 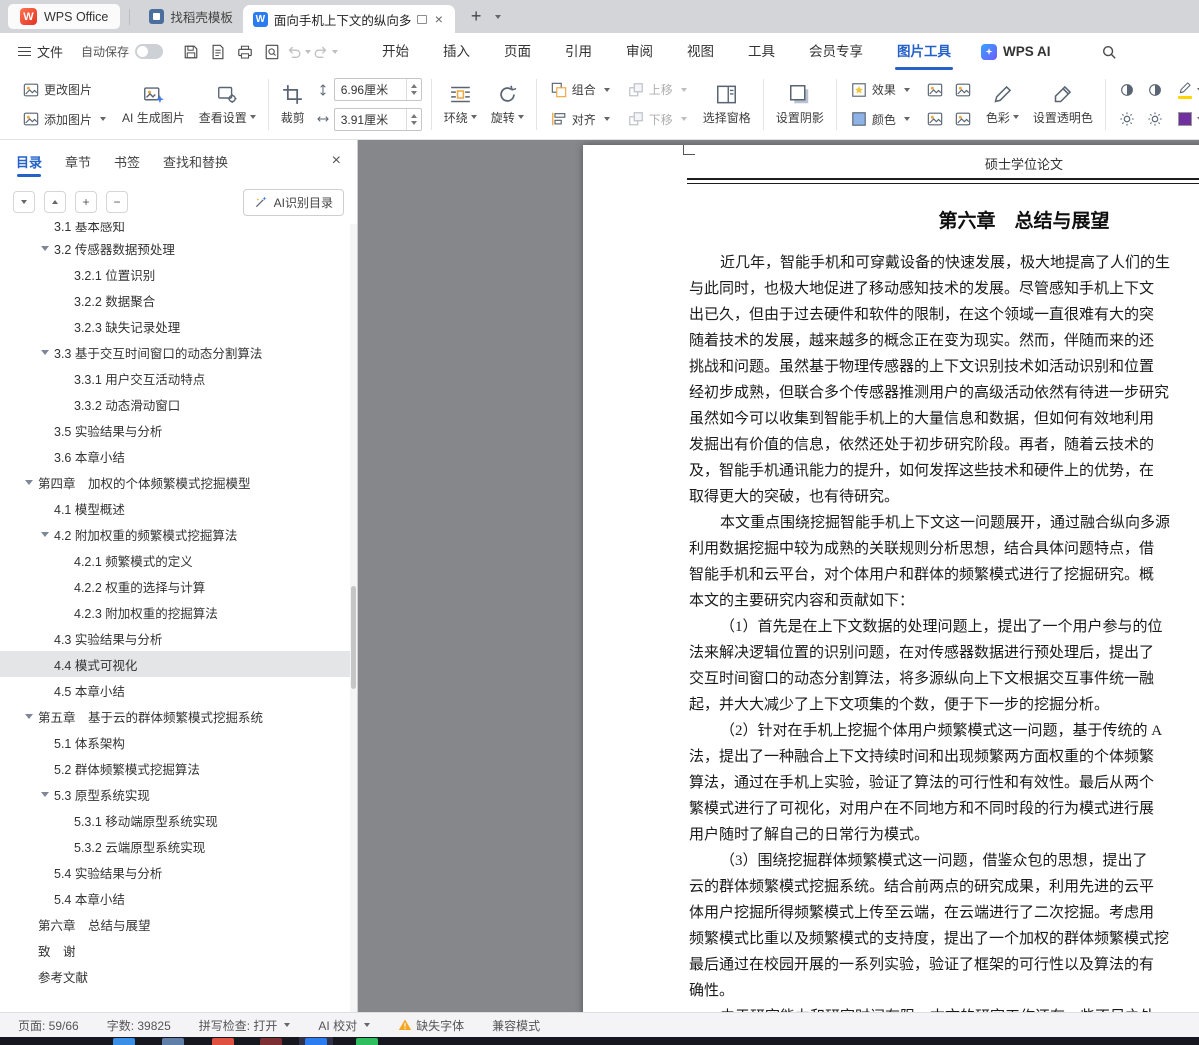 What do you see at coordinates (244, 52) in the screenshot?
I see `print-button` at bounding box center [244, 52].